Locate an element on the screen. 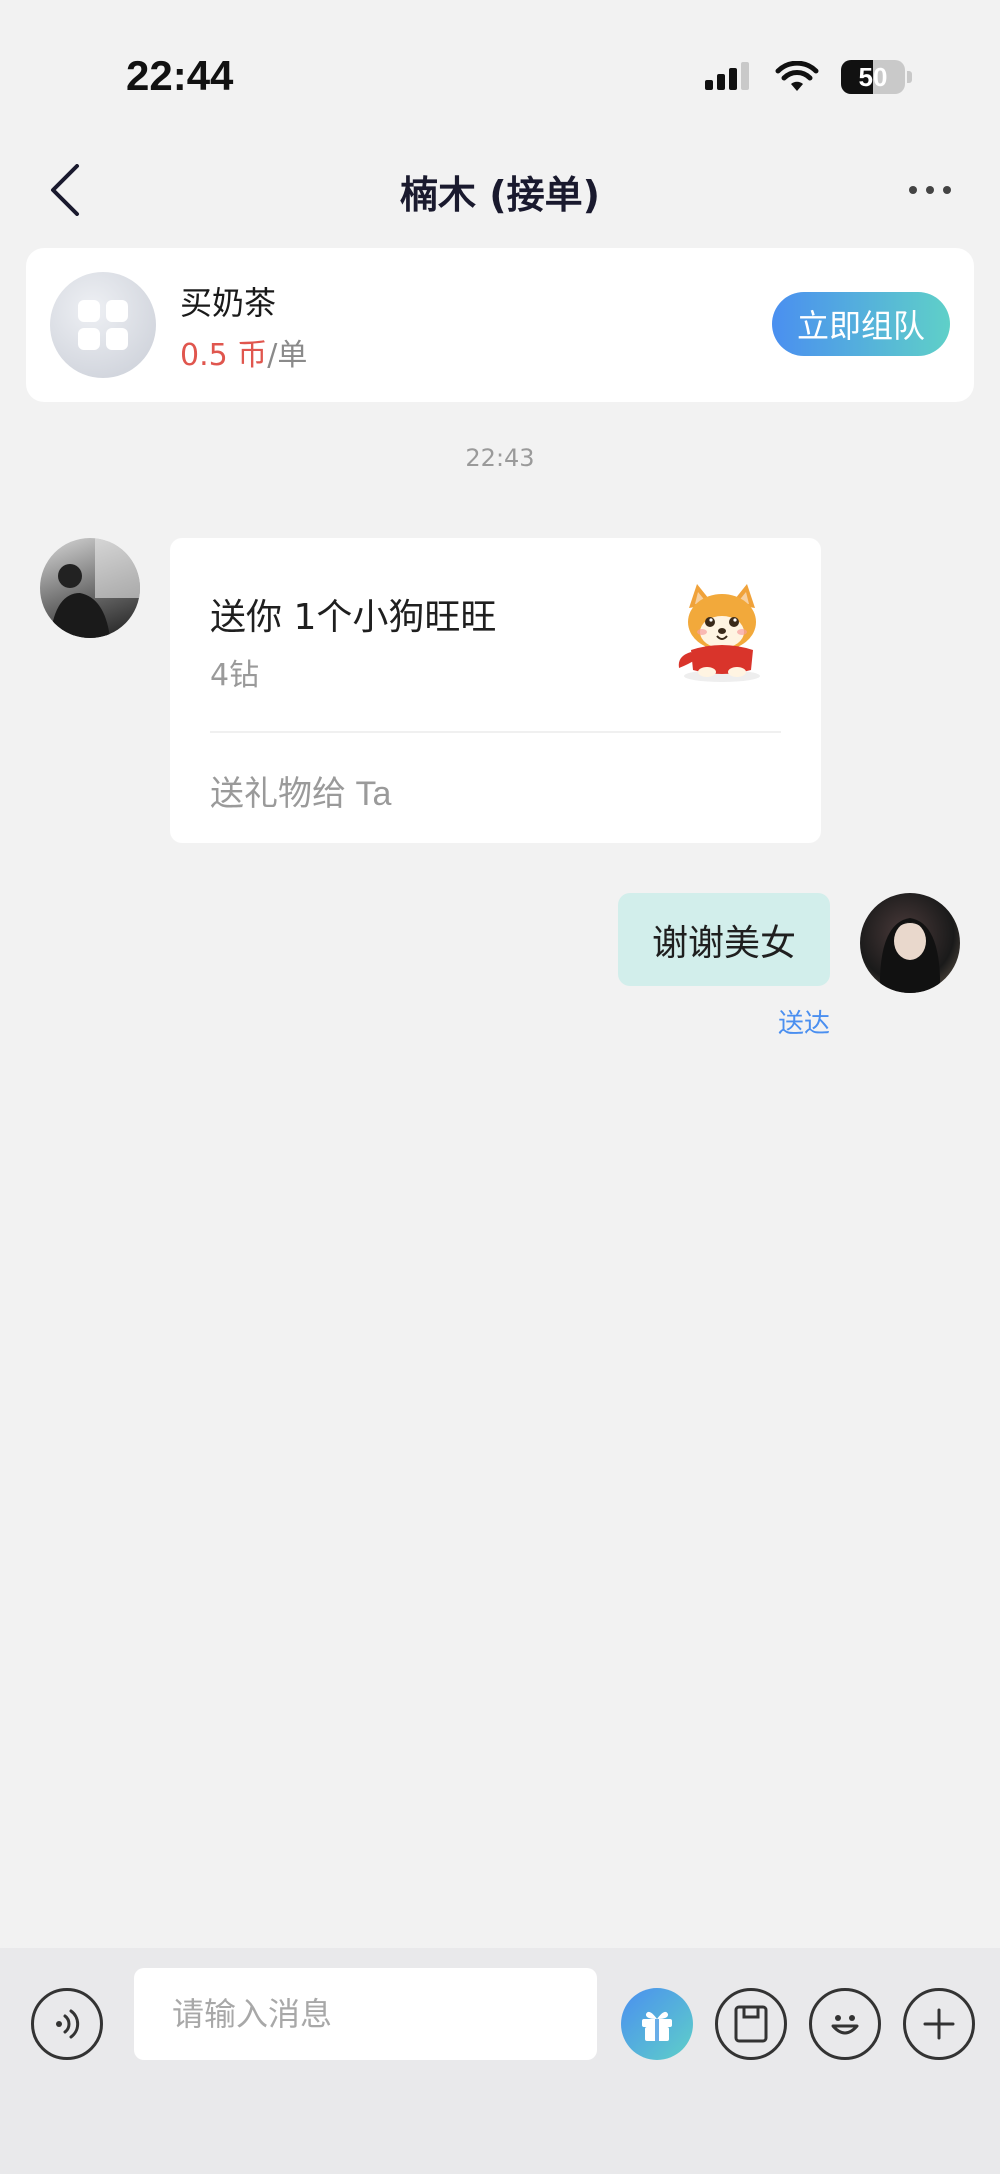 The height and width of the screenshot is (2174, 1000). page-title: 楠木 (接单) is located at coordinates (500, 195).